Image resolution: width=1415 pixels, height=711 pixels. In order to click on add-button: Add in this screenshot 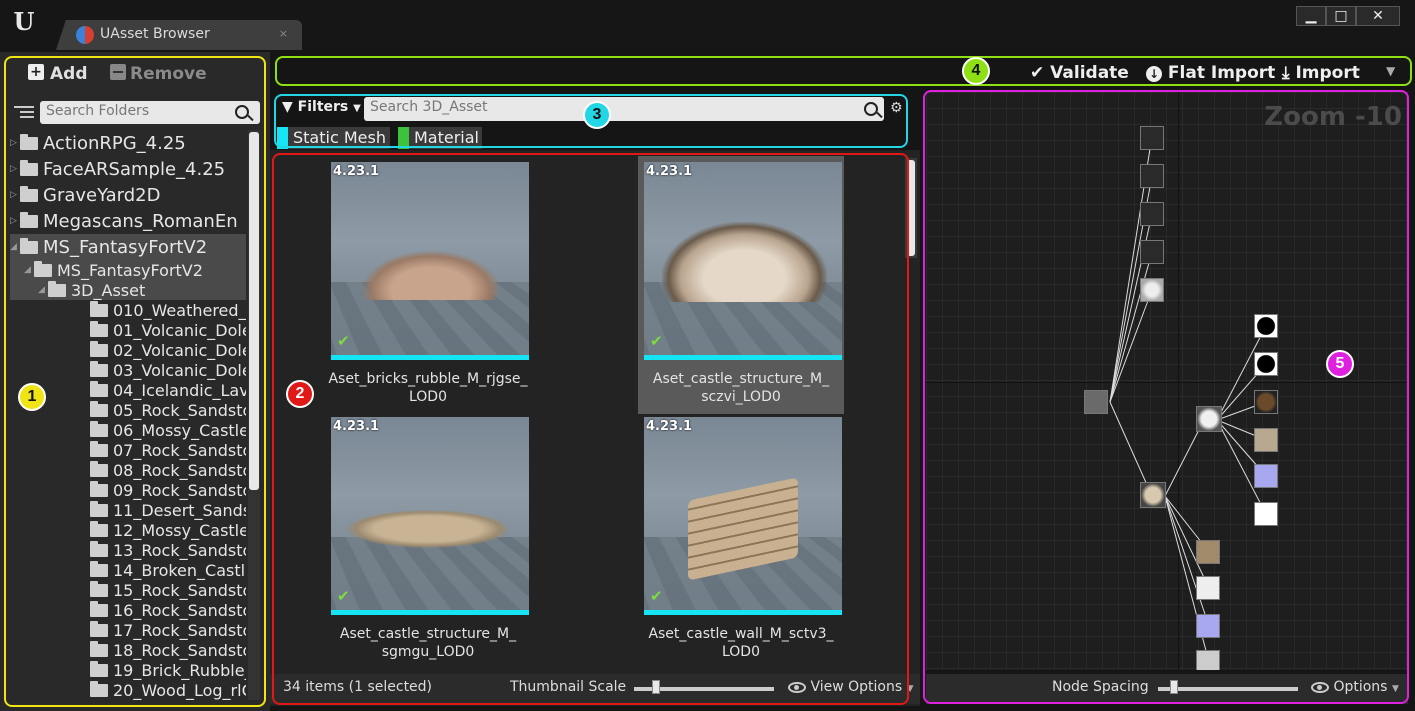, I will do `click(69, 74)`.